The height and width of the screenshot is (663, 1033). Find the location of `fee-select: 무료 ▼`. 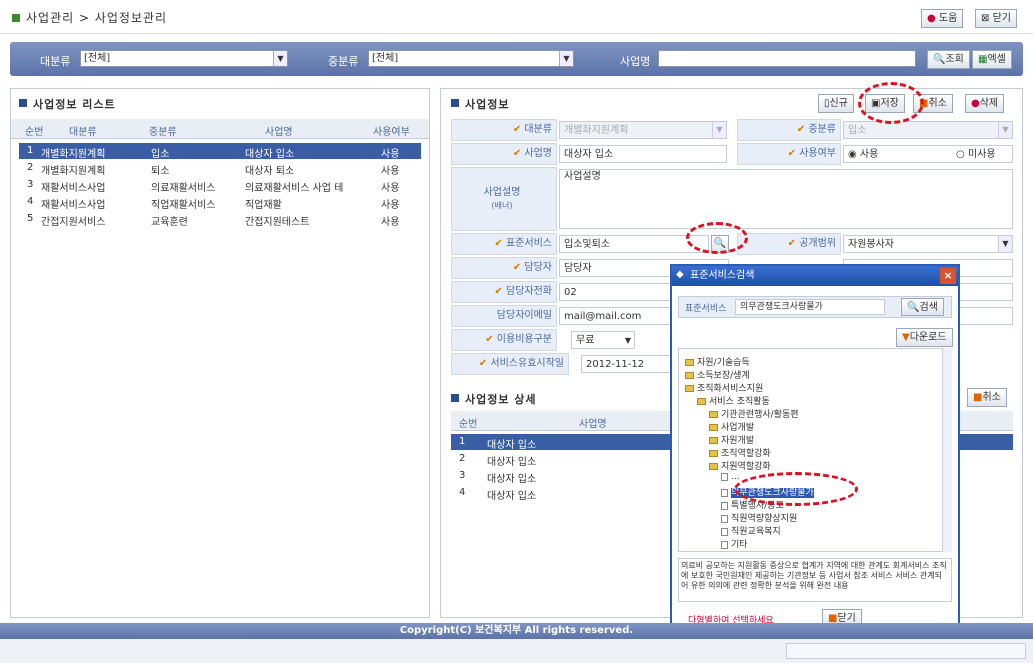

fee-select: 무료 ▼ is located at coordinates (603, 340).